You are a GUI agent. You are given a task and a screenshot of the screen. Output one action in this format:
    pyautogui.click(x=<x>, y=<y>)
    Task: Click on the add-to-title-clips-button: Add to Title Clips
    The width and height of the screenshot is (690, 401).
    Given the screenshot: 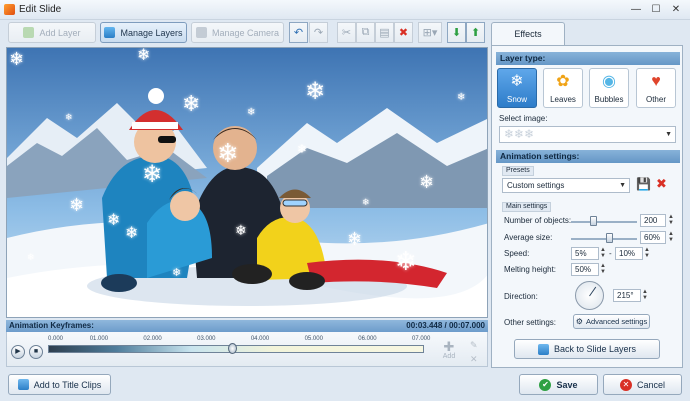 What is the action you would take?
    pyautogui.click(x=59, y=384)
    